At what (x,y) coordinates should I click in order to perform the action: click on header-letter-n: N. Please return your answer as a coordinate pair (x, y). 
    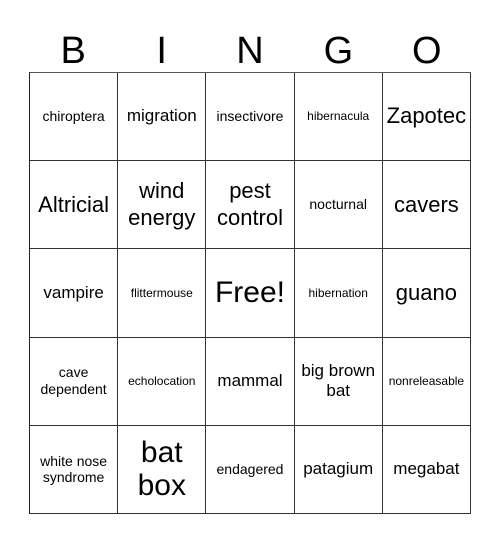
    Looking at the image, I should click on (250, 51).